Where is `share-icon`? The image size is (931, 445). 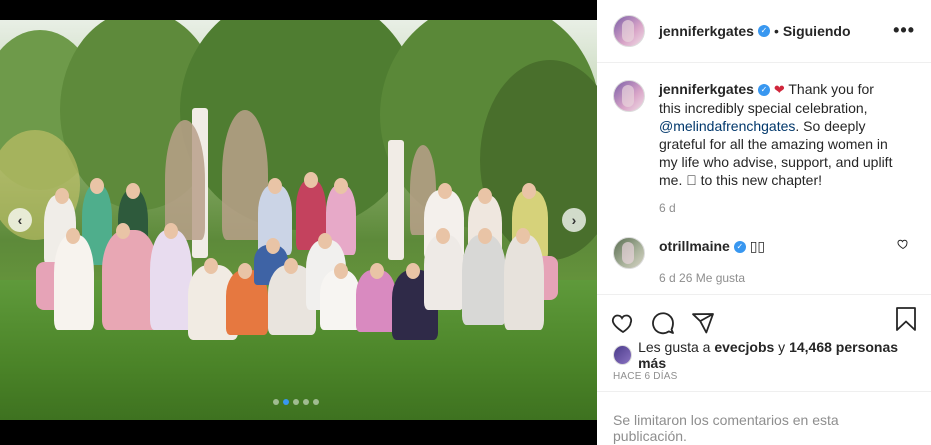
share-icon is located at coordinates (703, 323).